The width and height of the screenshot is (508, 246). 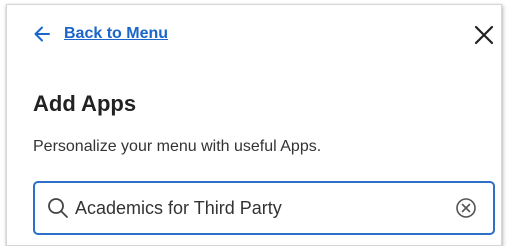 What do you see at coordinates (58, 208) in the screenshot?
I see `search-icon` at bounding box center [58, 208].